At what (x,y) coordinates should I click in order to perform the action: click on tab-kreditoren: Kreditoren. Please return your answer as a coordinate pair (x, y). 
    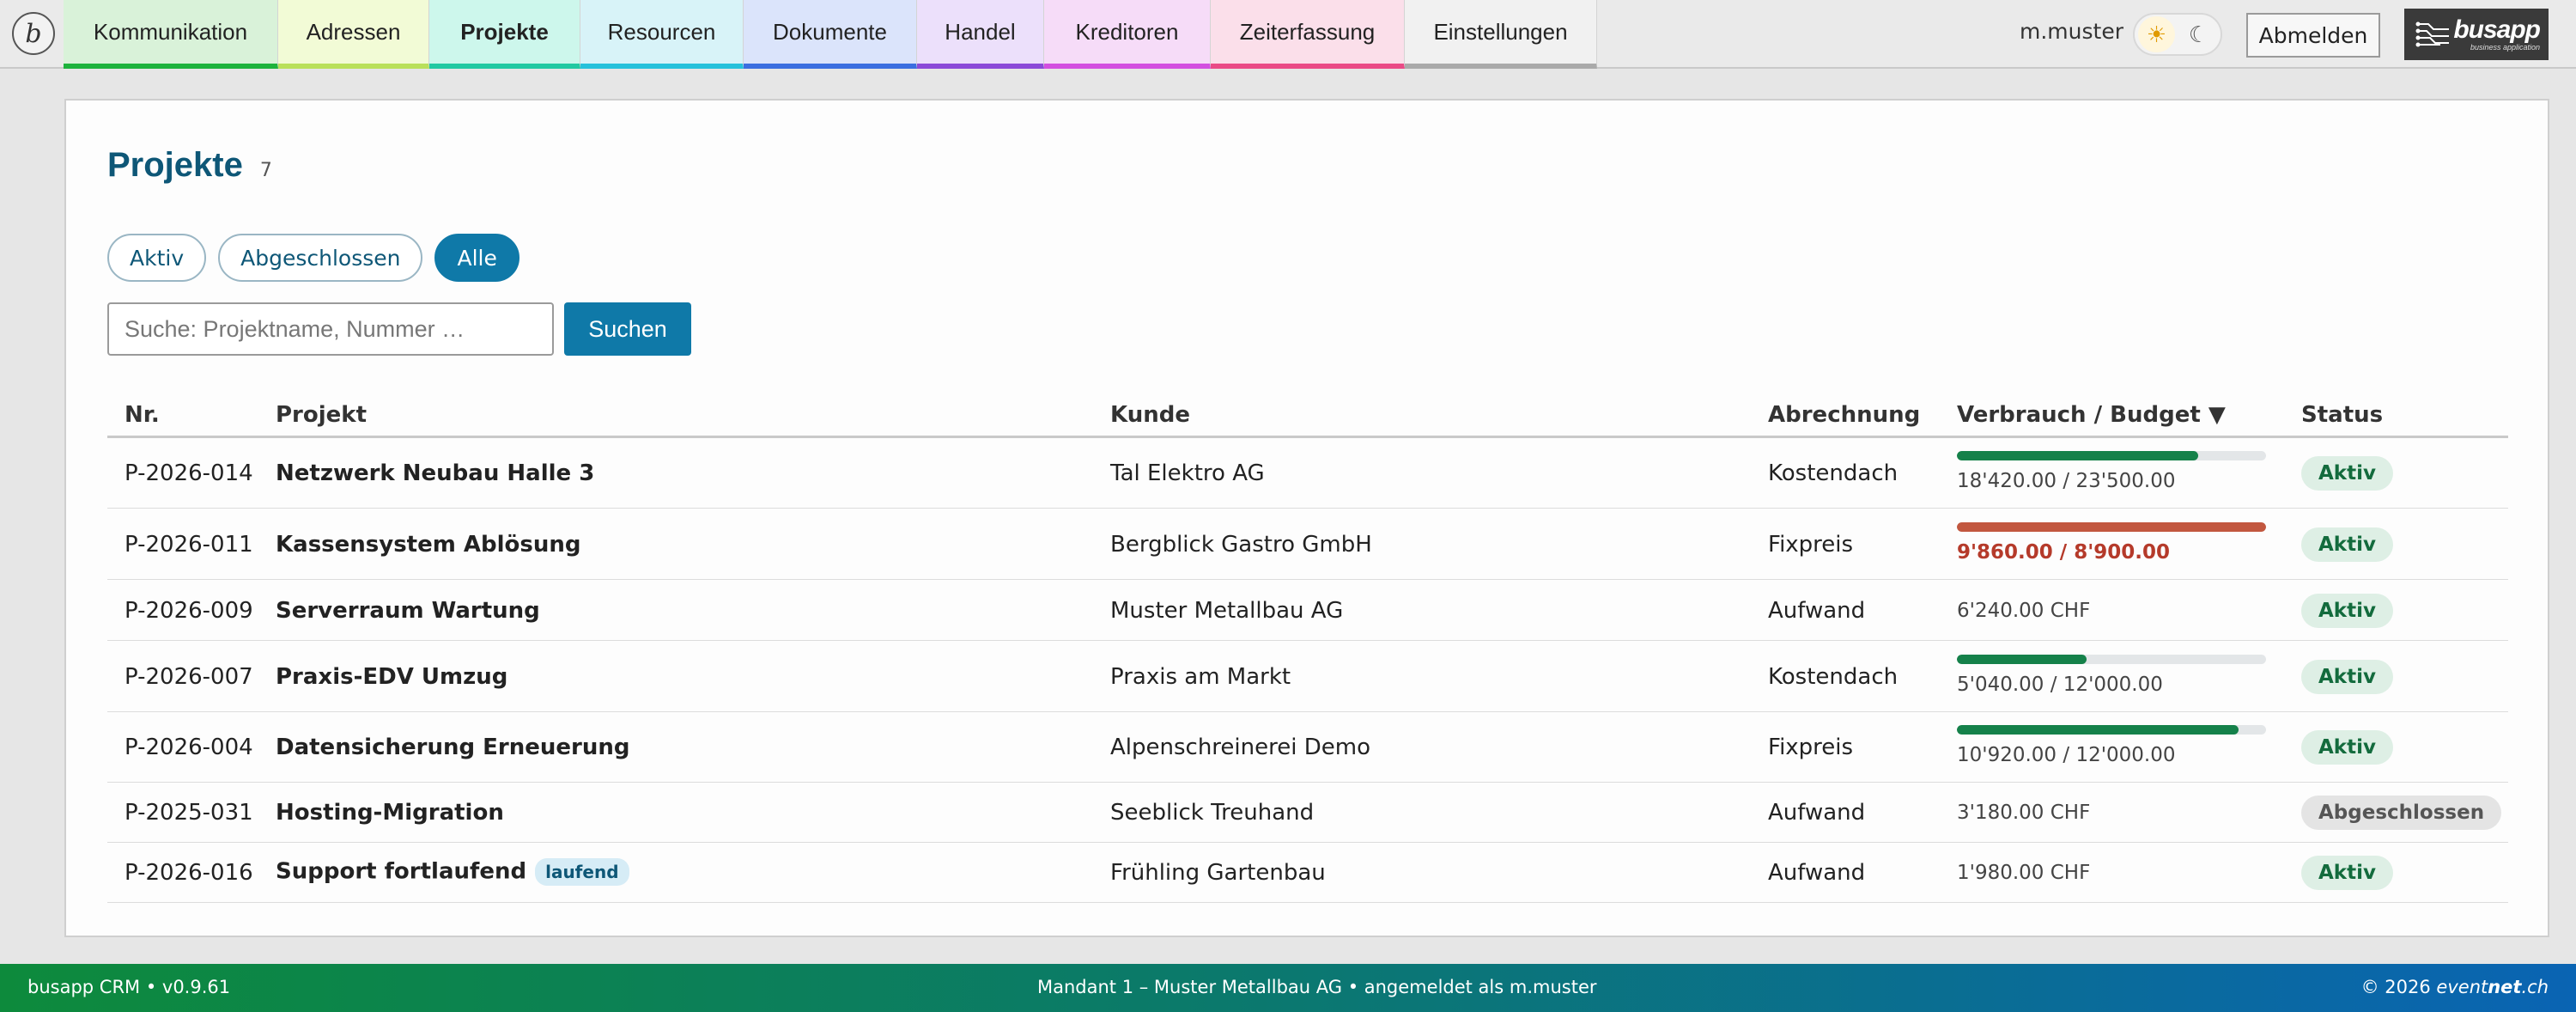
    Looking at the image, I should click on (1127, 34).